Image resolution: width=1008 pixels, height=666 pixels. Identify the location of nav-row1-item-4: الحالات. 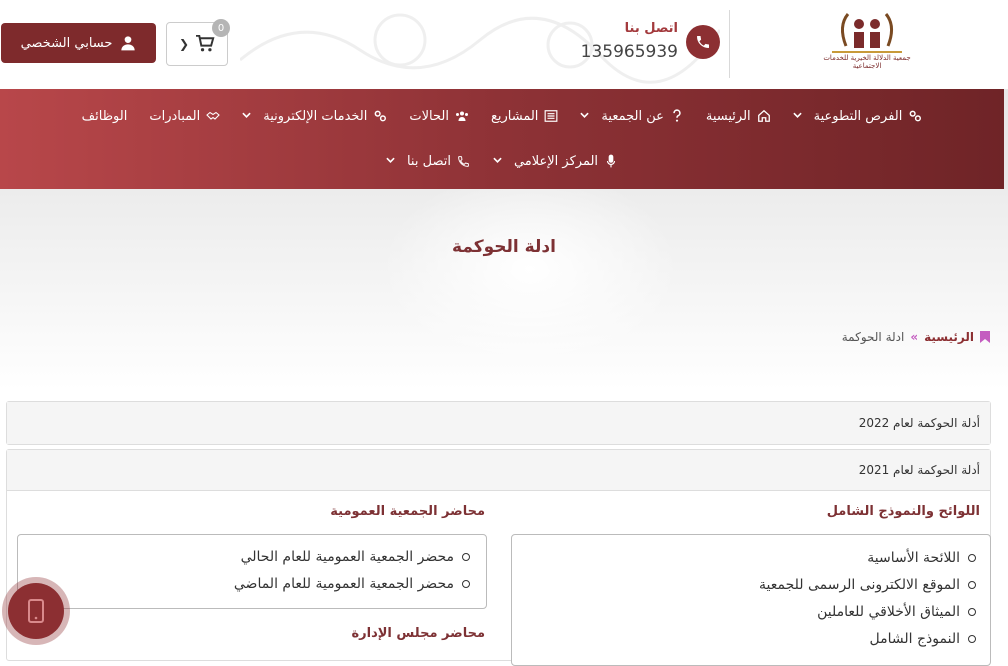
(439, 116).